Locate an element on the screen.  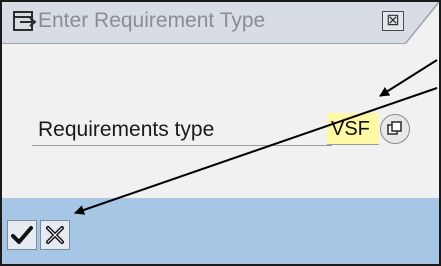
dialog-window-icon is located at coordinates (24, 22).